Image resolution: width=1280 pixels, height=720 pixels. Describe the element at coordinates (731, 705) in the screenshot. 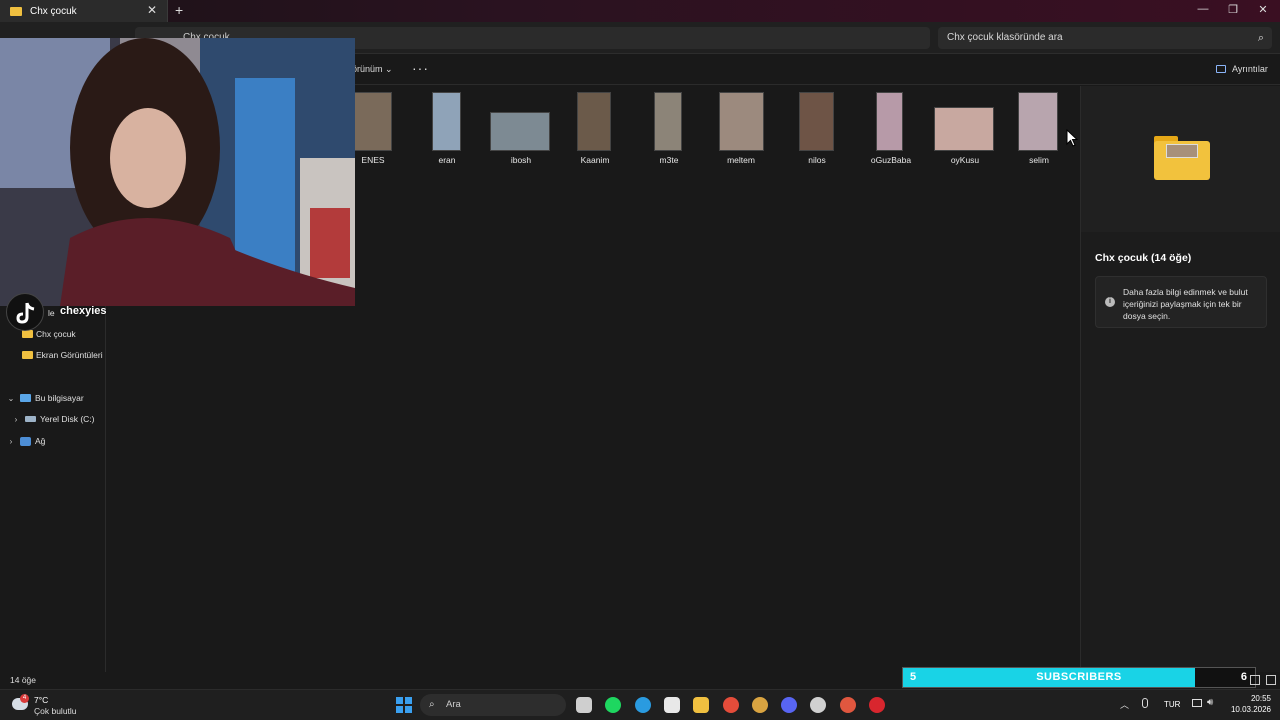

I see `chrome-icon` at that location.